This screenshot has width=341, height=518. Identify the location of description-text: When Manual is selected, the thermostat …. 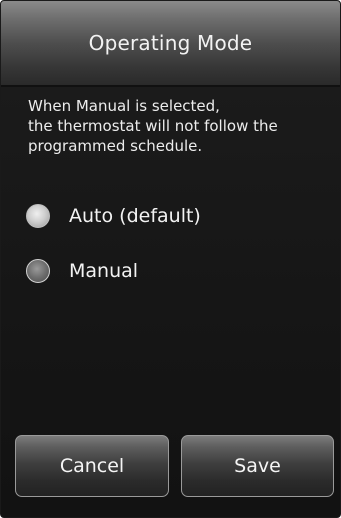
(178, 126).